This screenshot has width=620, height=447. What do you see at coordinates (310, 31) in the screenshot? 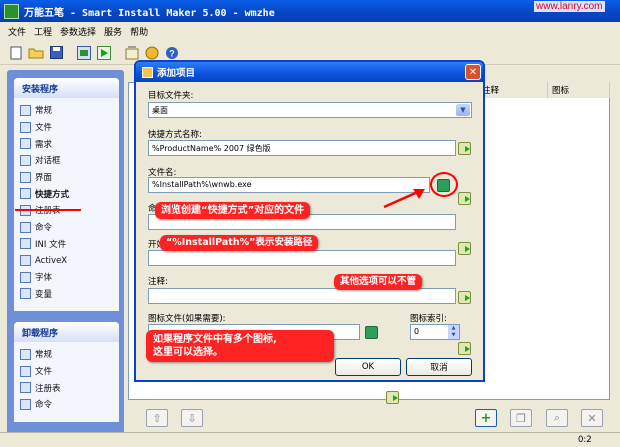
I see `menubar: 文件 工程 参数选择 服务 帮助` at bounding box center [310, 31].